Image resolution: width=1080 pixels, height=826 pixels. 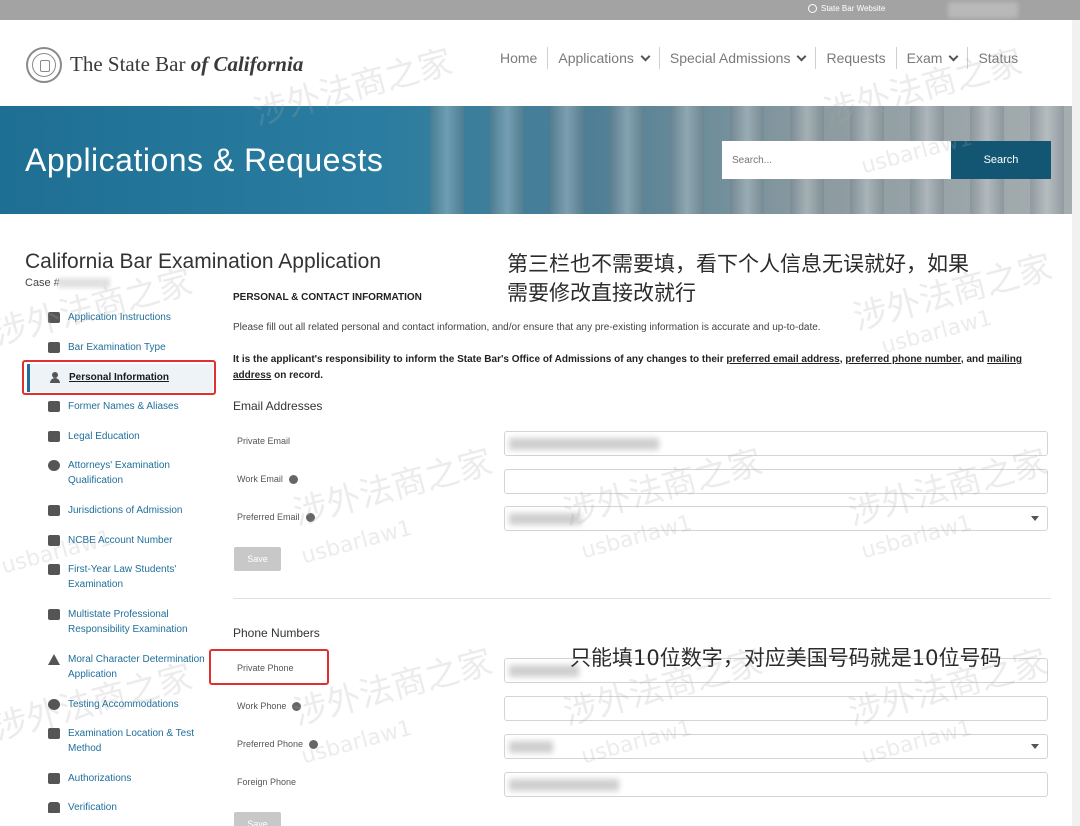 I want to click on nav-exam-label: Exam, so click(x=924, y=58).